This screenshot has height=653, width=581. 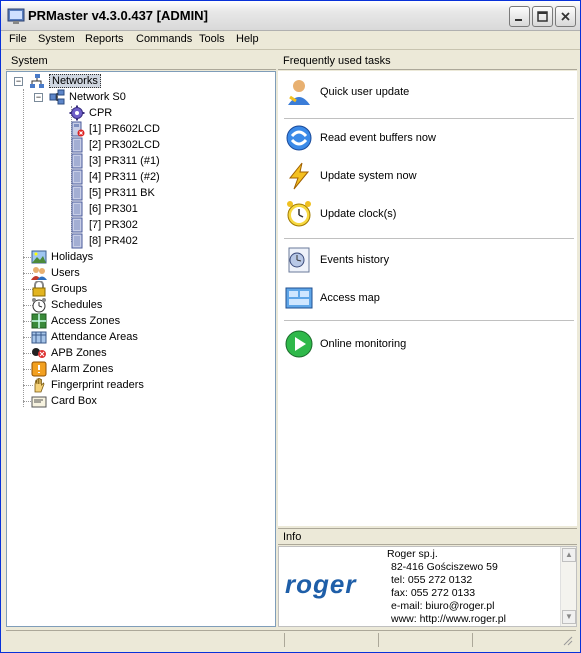 I want to click on tree-label-fingerprint-readers: Fingerprint readers, so click(x=97, y=385).